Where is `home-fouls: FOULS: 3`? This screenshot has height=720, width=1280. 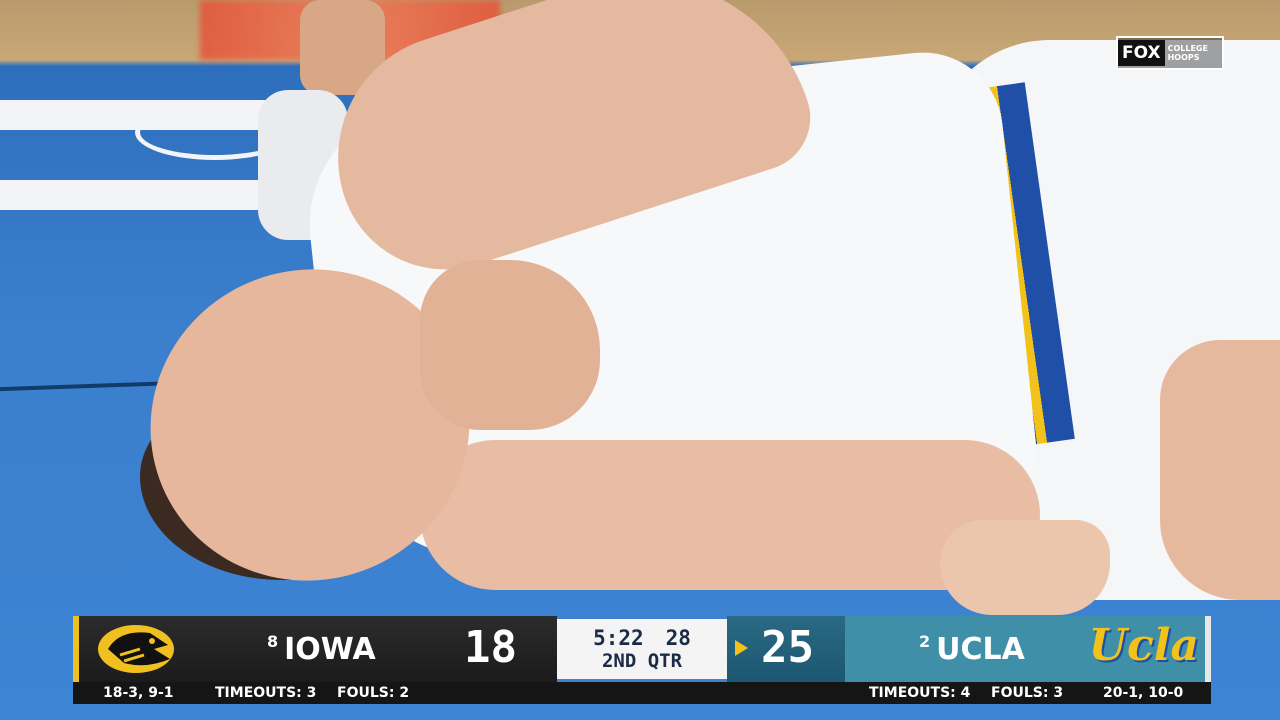
home-fouls: FOULS: 3 is located at coordinates (1027, 693).